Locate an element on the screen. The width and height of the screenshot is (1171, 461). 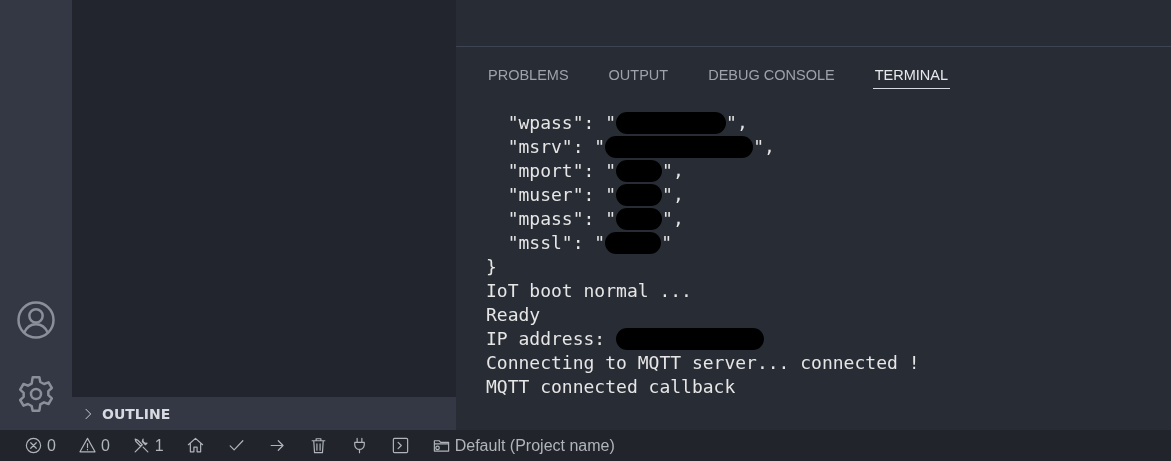
terminal-text: "mssl": " is located at coordinates (556, 243).